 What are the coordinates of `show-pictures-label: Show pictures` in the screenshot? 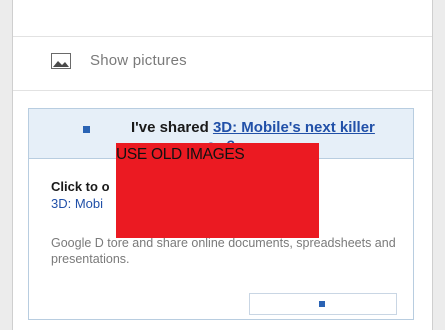 It's located at (138, 60).